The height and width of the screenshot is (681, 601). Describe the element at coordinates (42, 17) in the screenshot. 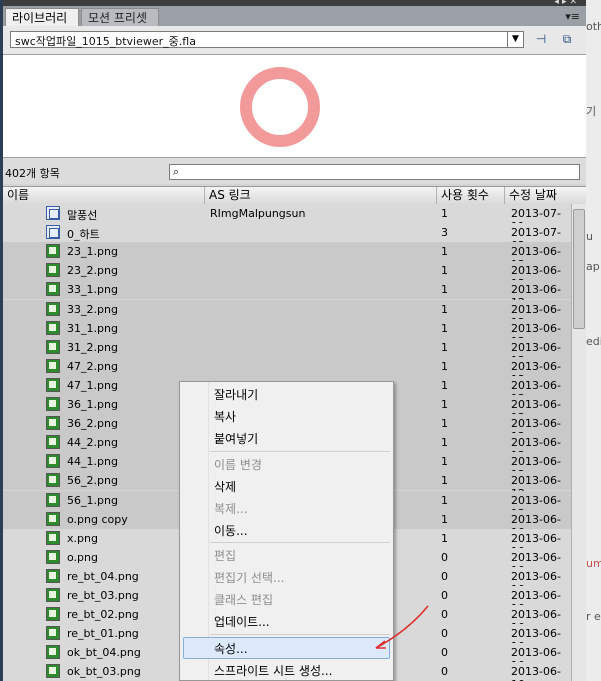

I see `tab-library: 라이브러리` at that location.